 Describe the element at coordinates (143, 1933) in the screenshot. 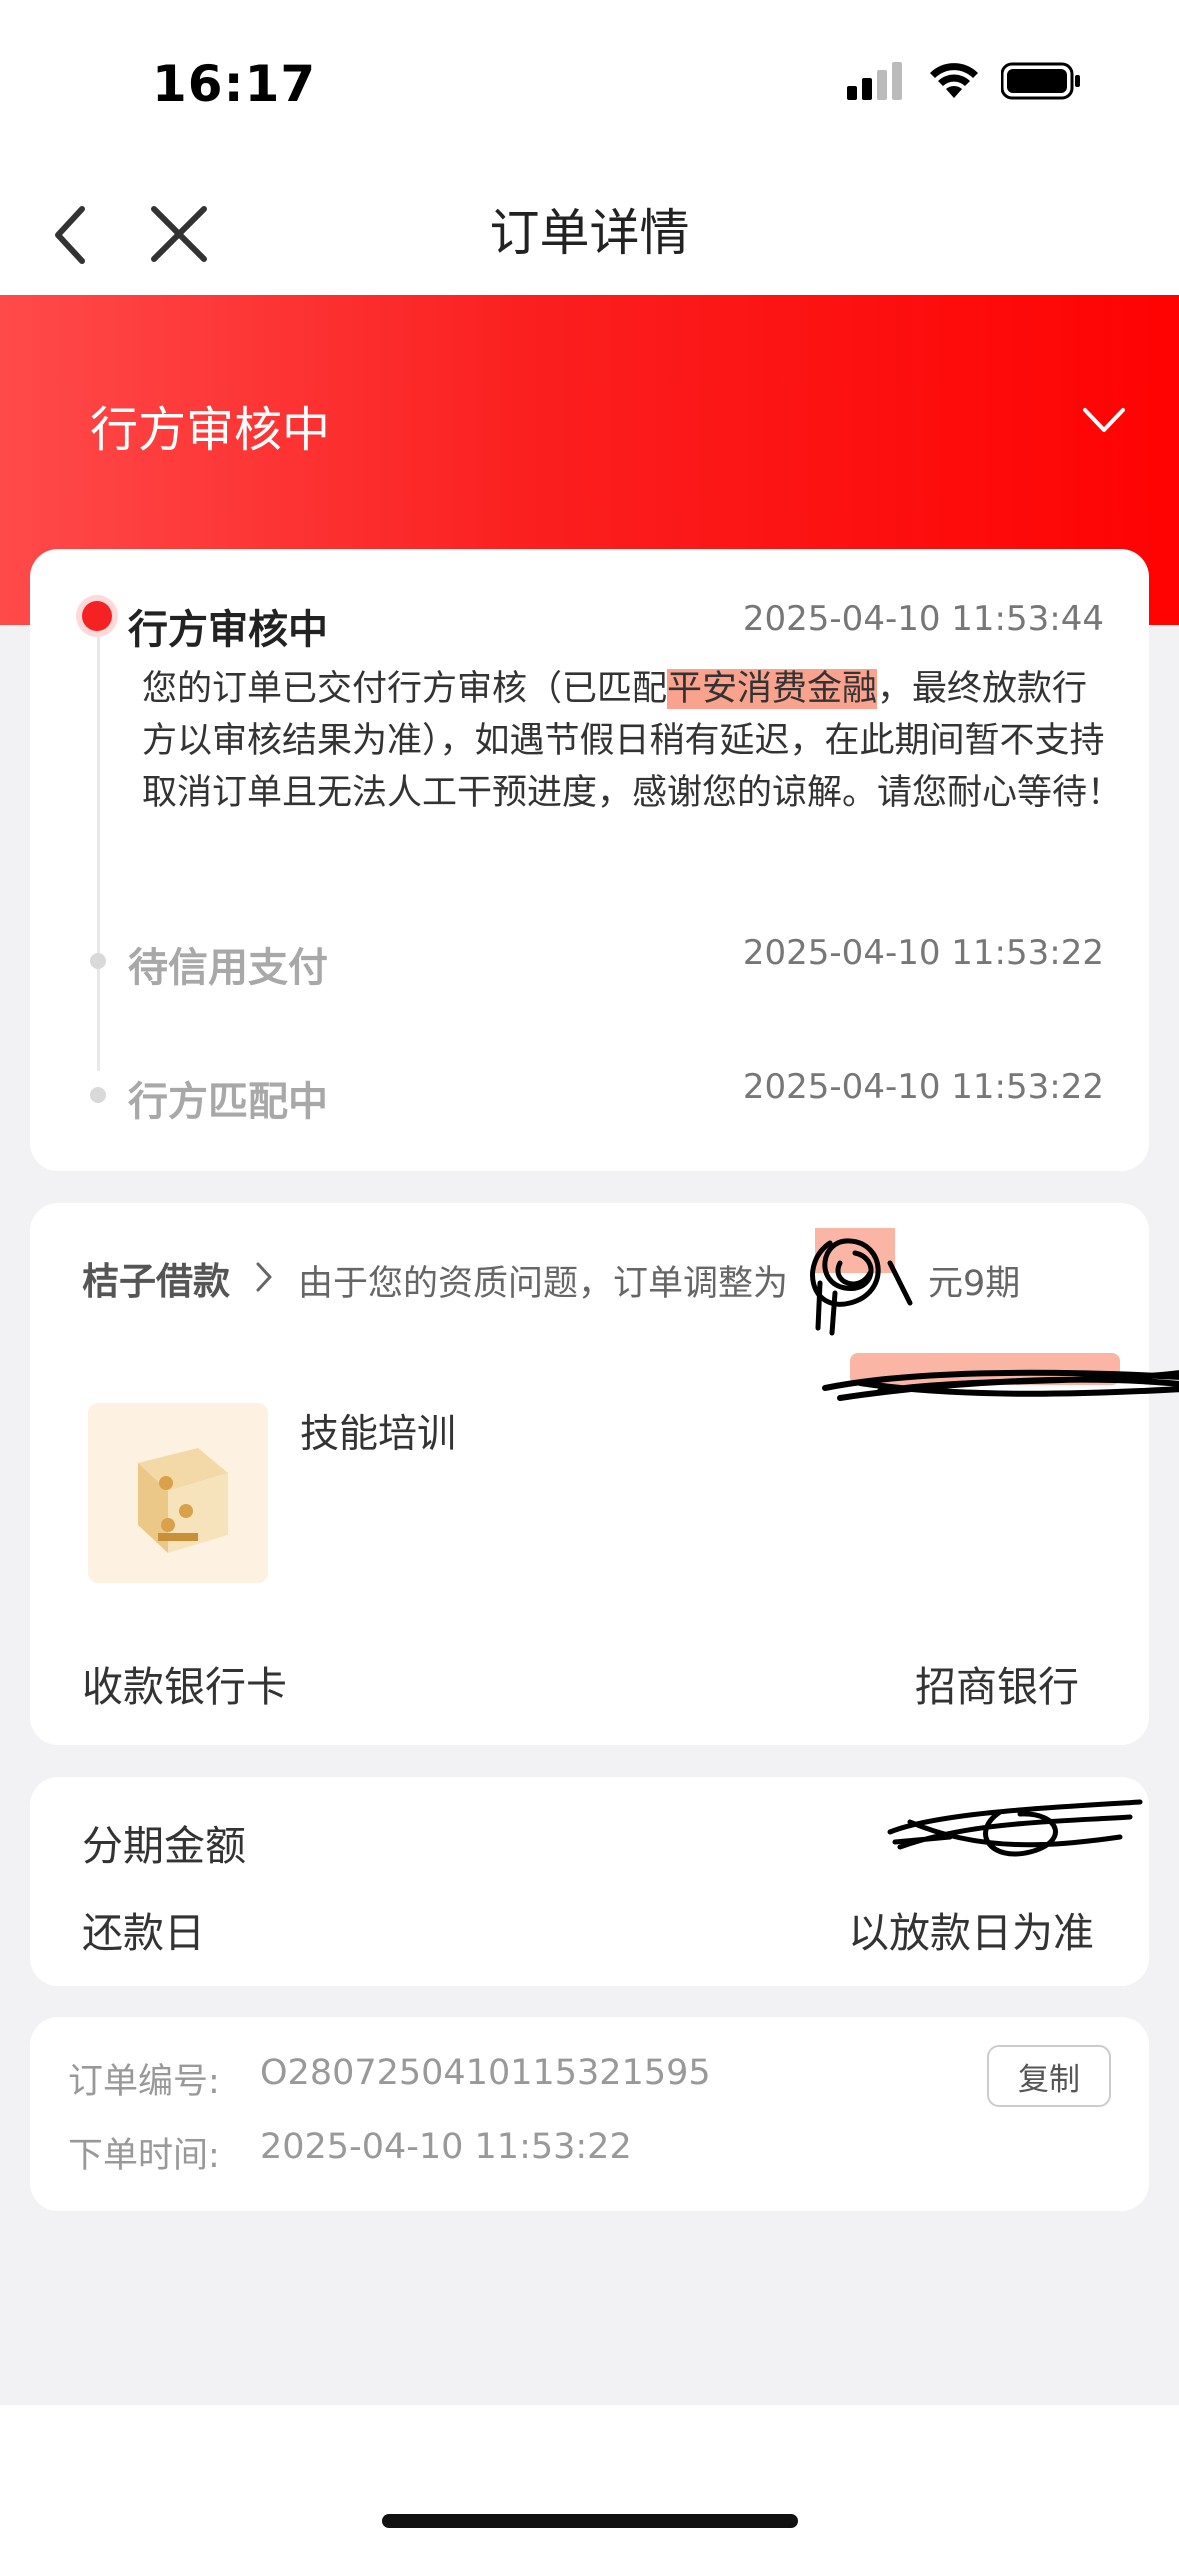

I see `repayment-day-label: 还款日` at that location.